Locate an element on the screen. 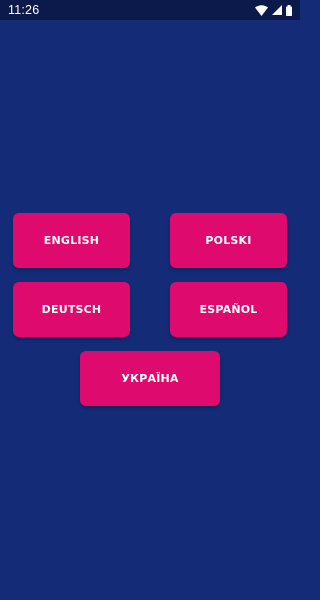 The image size is (320, 600). espanol-button-label: ESPAÑOL is located at coordinates (228, 309).